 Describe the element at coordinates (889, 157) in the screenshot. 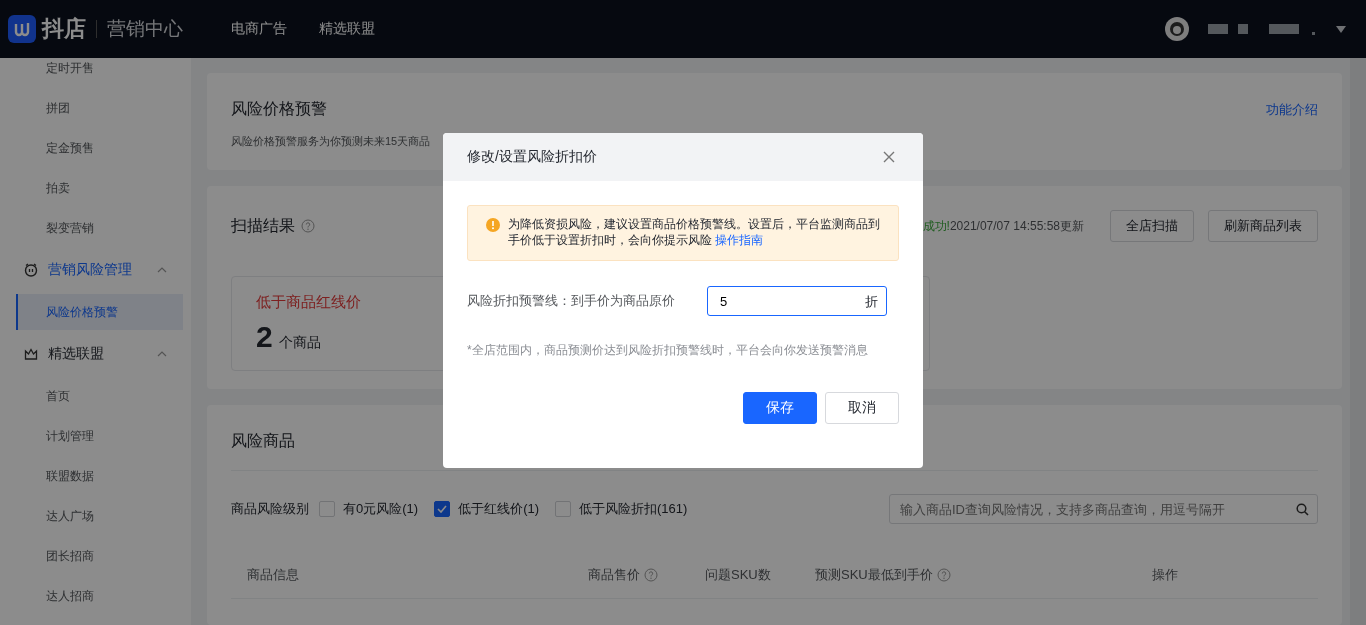

I see `close-icon` at that location.